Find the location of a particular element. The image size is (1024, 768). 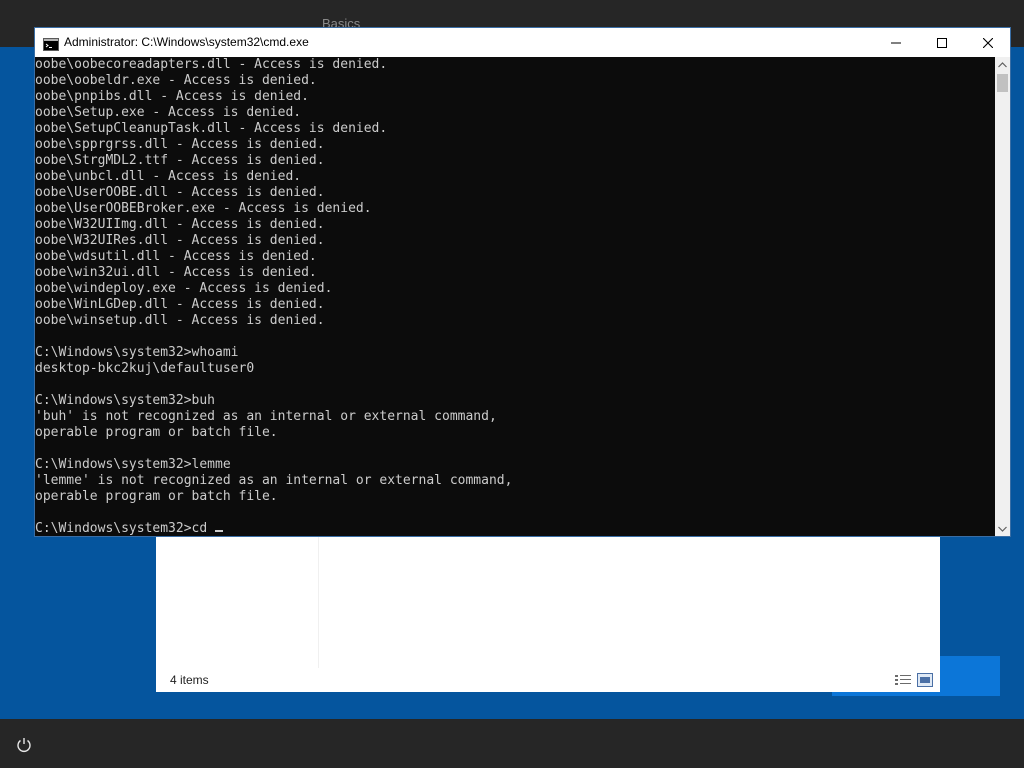

maximize-icon is located at coordinates (942, 42).